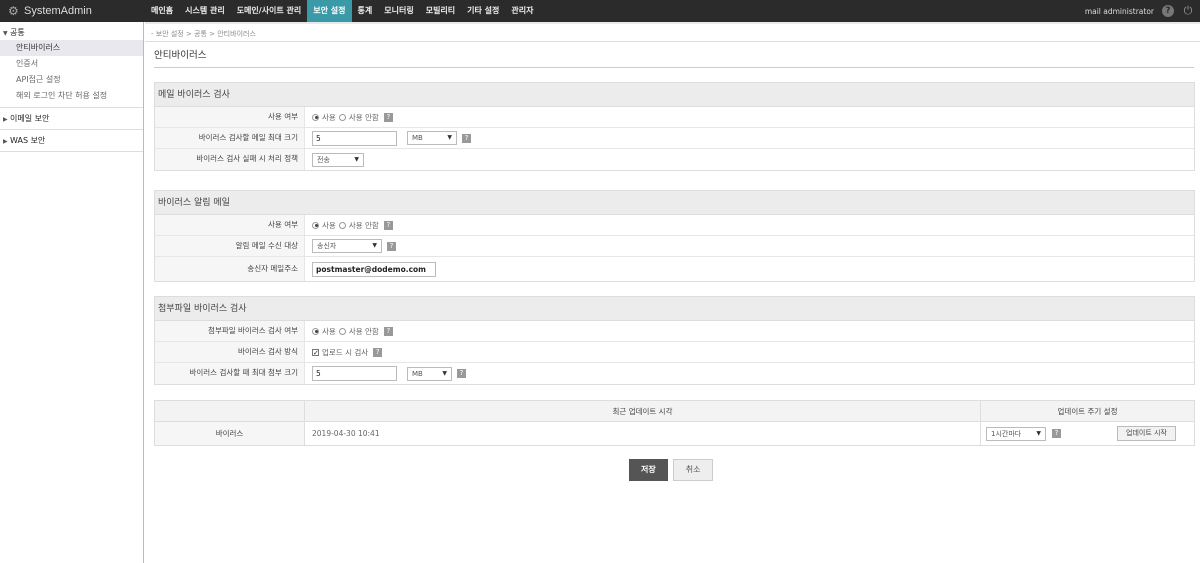  Describe the element at coordinates (674, 58) in the screenshot. I see `page-title: 안티바이러스` at that location.